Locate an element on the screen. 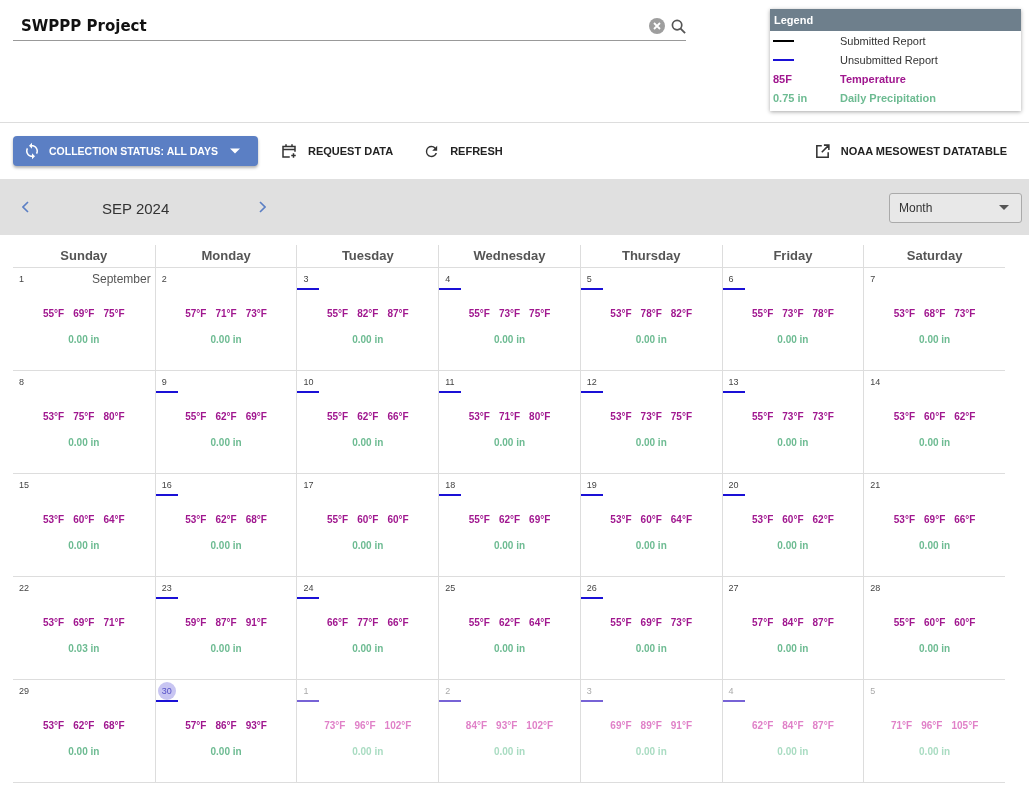  day-cell: 21 53°F 69°F 66°F 0.00 in is located at coordinates (934, 525).